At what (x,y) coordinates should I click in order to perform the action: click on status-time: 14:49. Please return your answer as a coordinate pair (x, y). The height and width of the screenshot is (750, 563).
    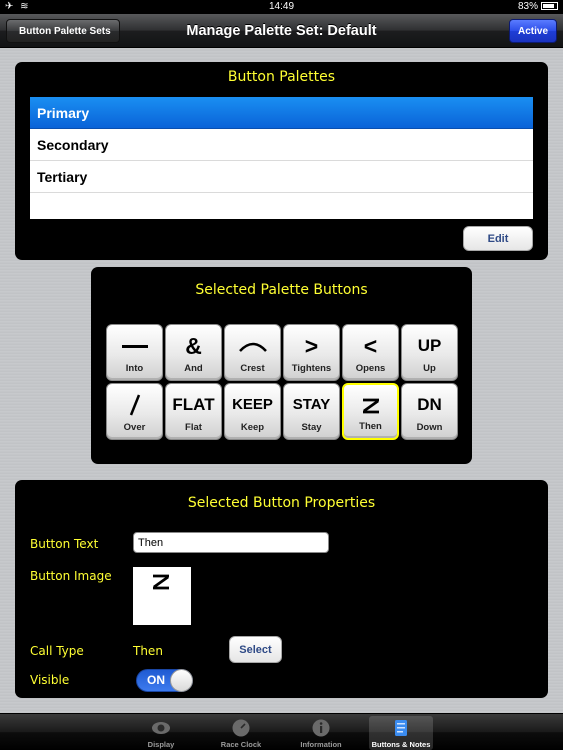
    Looking at the image, I should click on (281, 6).